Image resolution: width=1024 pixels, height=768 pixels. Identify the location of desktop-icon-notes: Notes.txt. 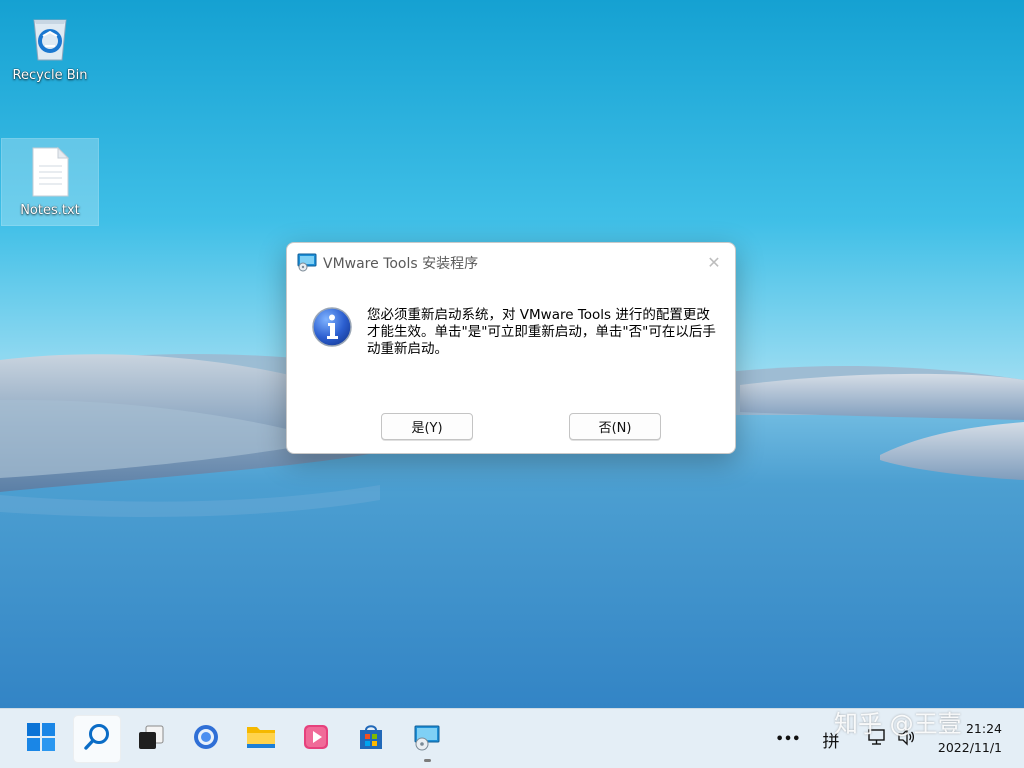
(50, 182).